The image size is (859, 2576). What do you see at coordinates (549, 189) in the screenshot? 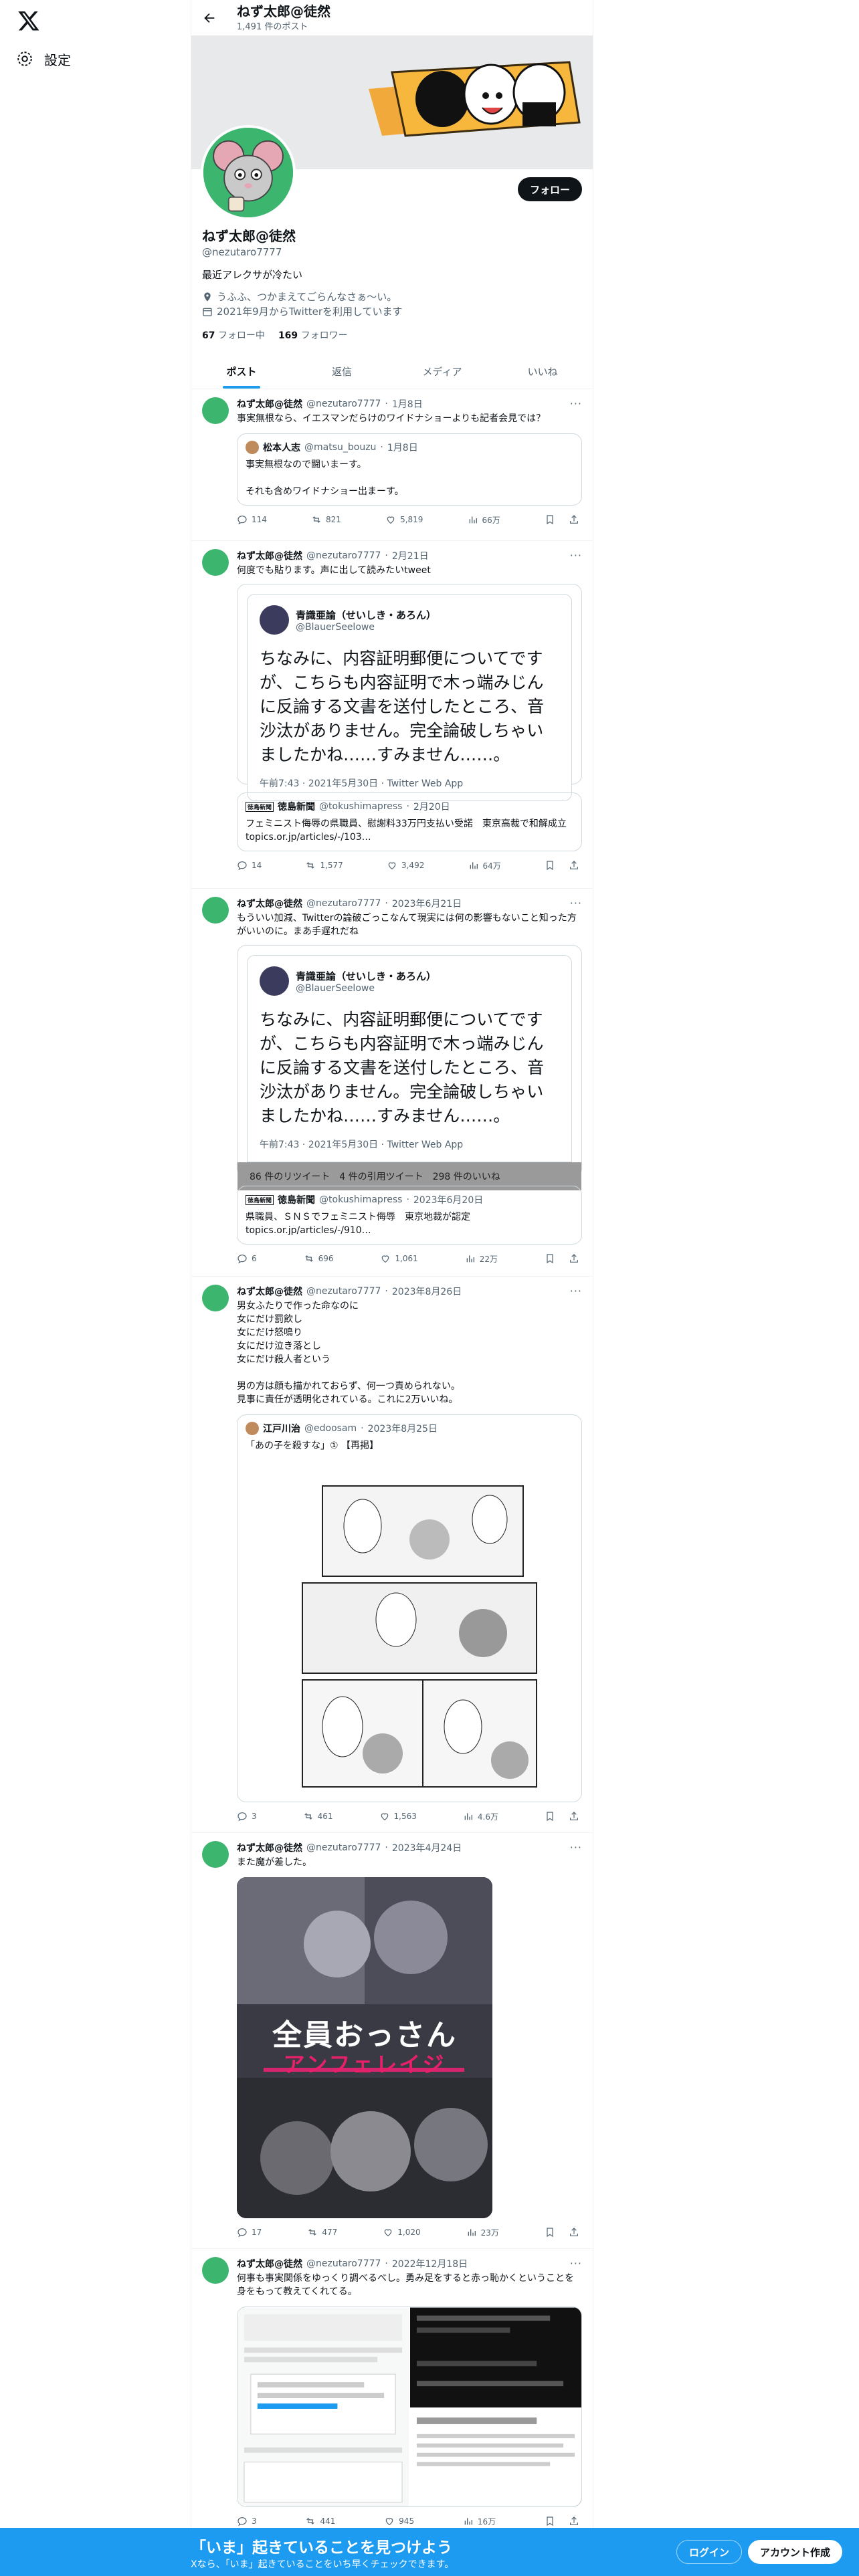
I see `follow-button: フォロー` at bounding box center [549, 189].